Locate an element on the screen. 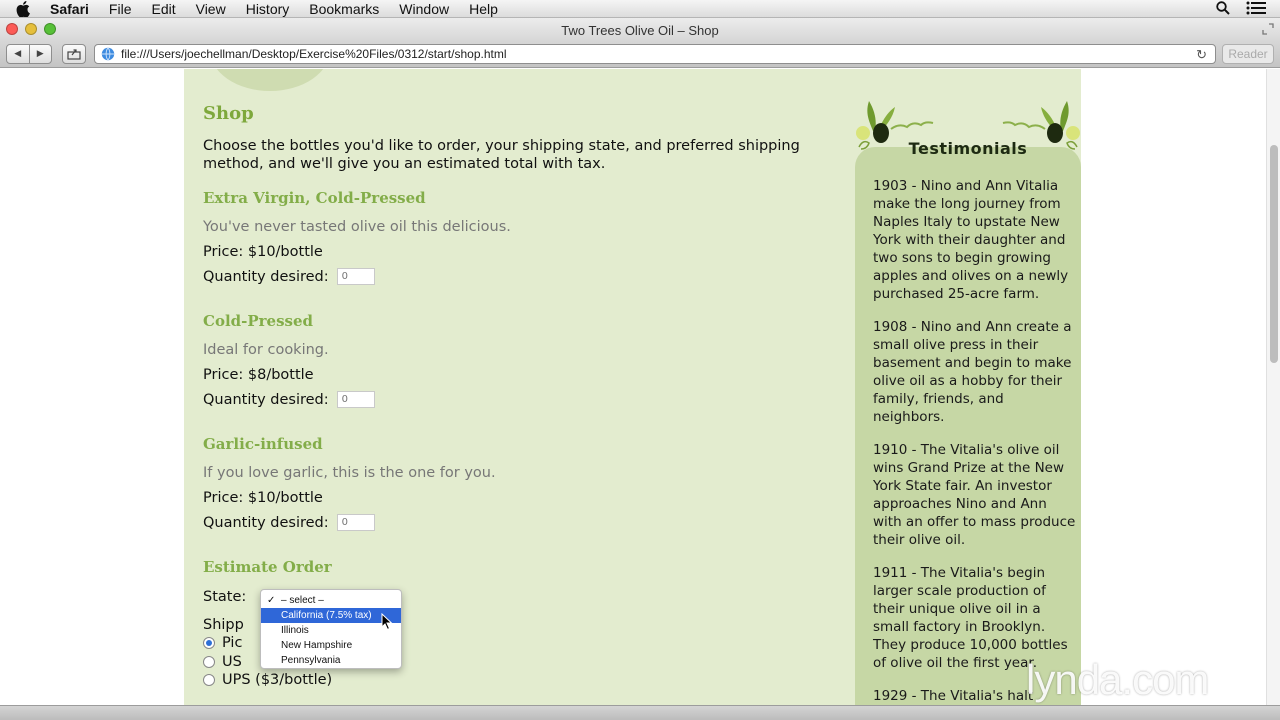  reload-icon: ↻ is located at coordinates (1201, 55).